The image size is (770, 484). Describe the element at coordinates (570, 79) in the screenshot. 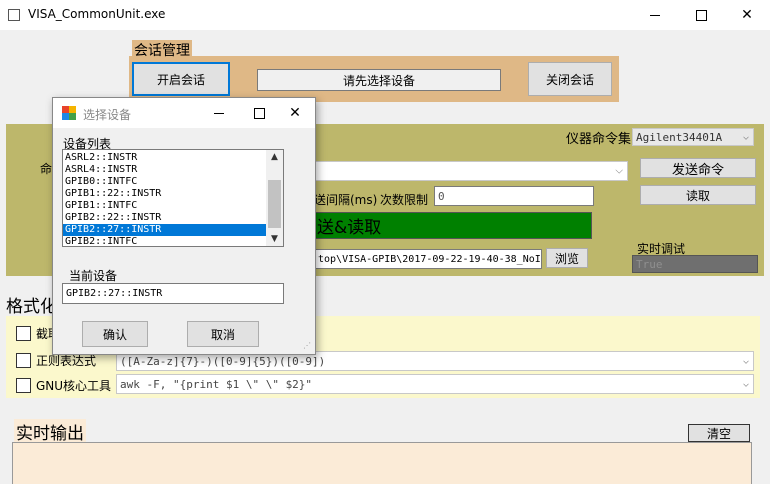

I see `close-session-button: 关闭会话` at that location.